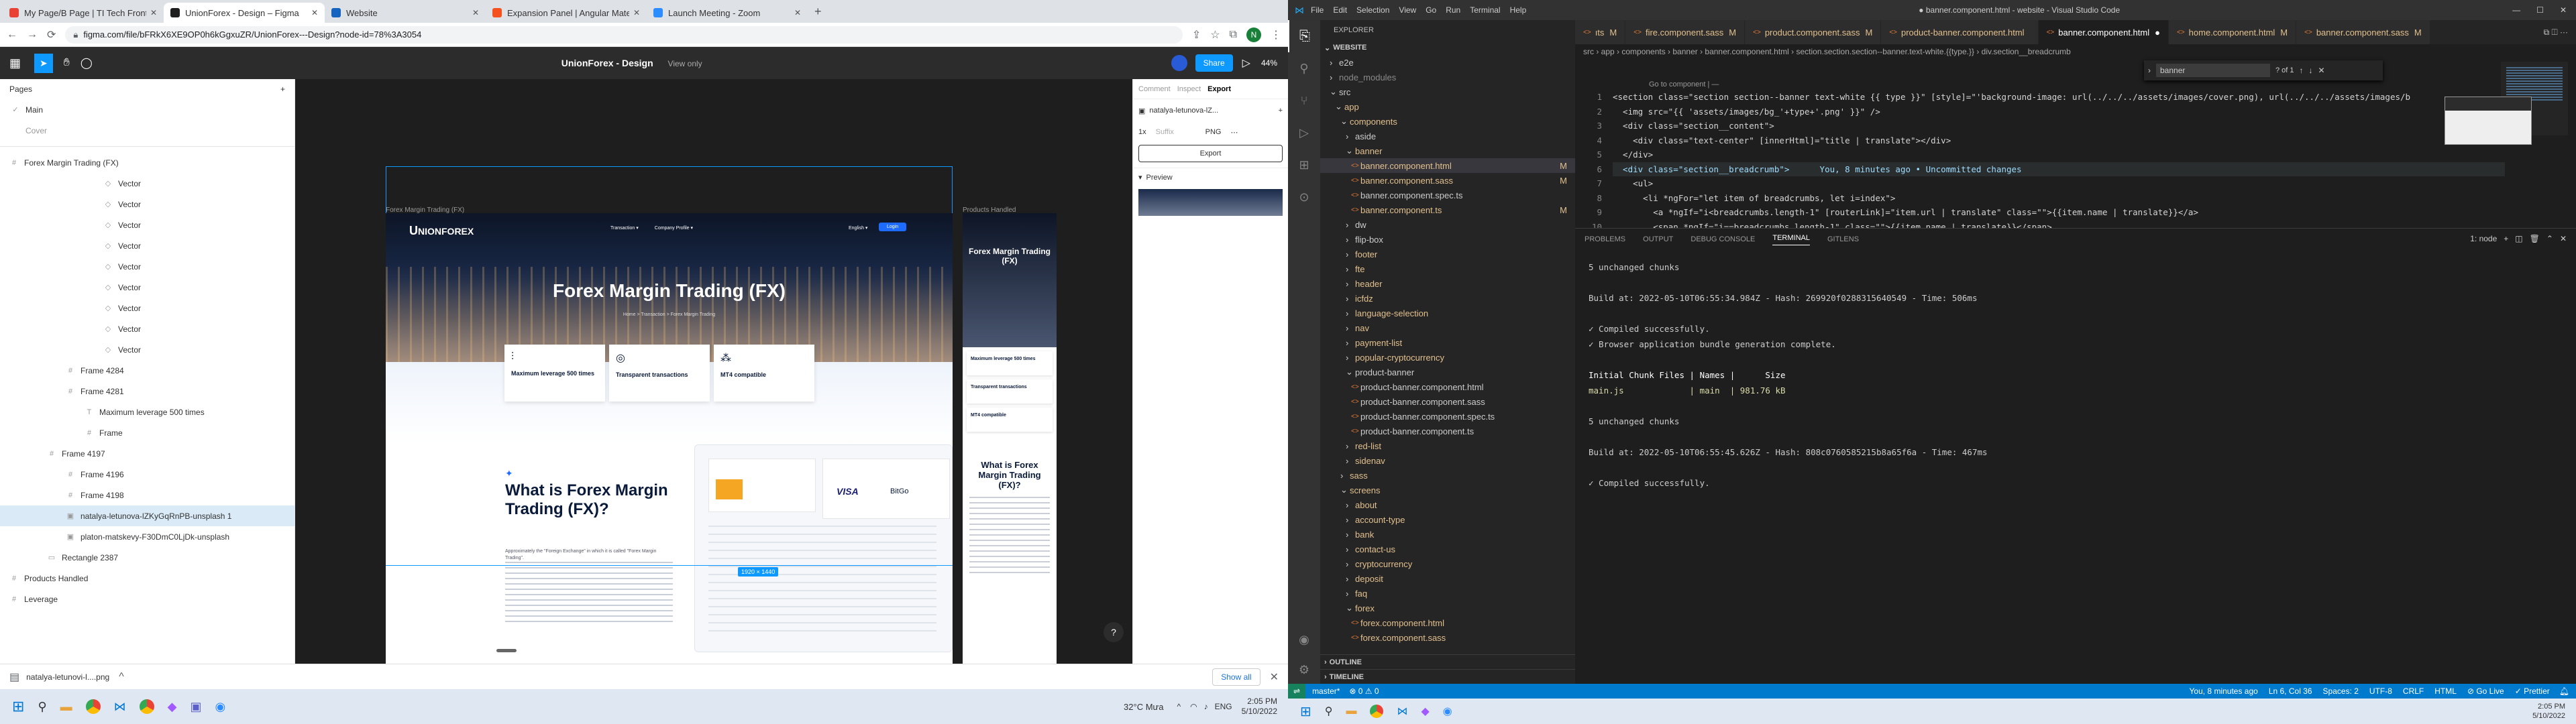 The width and height of the screenshot is (2576, 724). Describe the element at coordinates (2380, 691) in the screenshot. I see `status-item: UTF-8` at that location.